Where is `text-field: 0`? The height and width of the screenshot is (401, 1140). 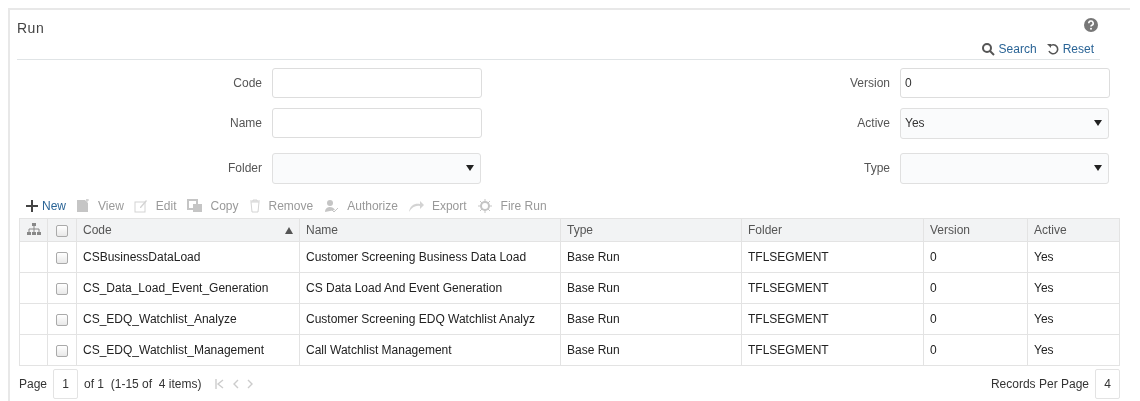 text-field: 0 is located at coordinates (1005, 83).